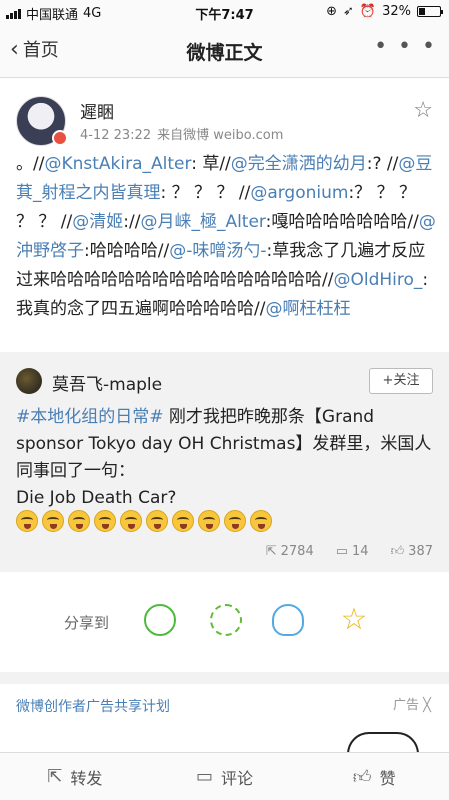 The image size is (449, 800). Describe the element at coordinates (342, 222) in the screenshot. I see `post-text-segment: :嘎哈哈哈哈哈哈哈//` at that location.